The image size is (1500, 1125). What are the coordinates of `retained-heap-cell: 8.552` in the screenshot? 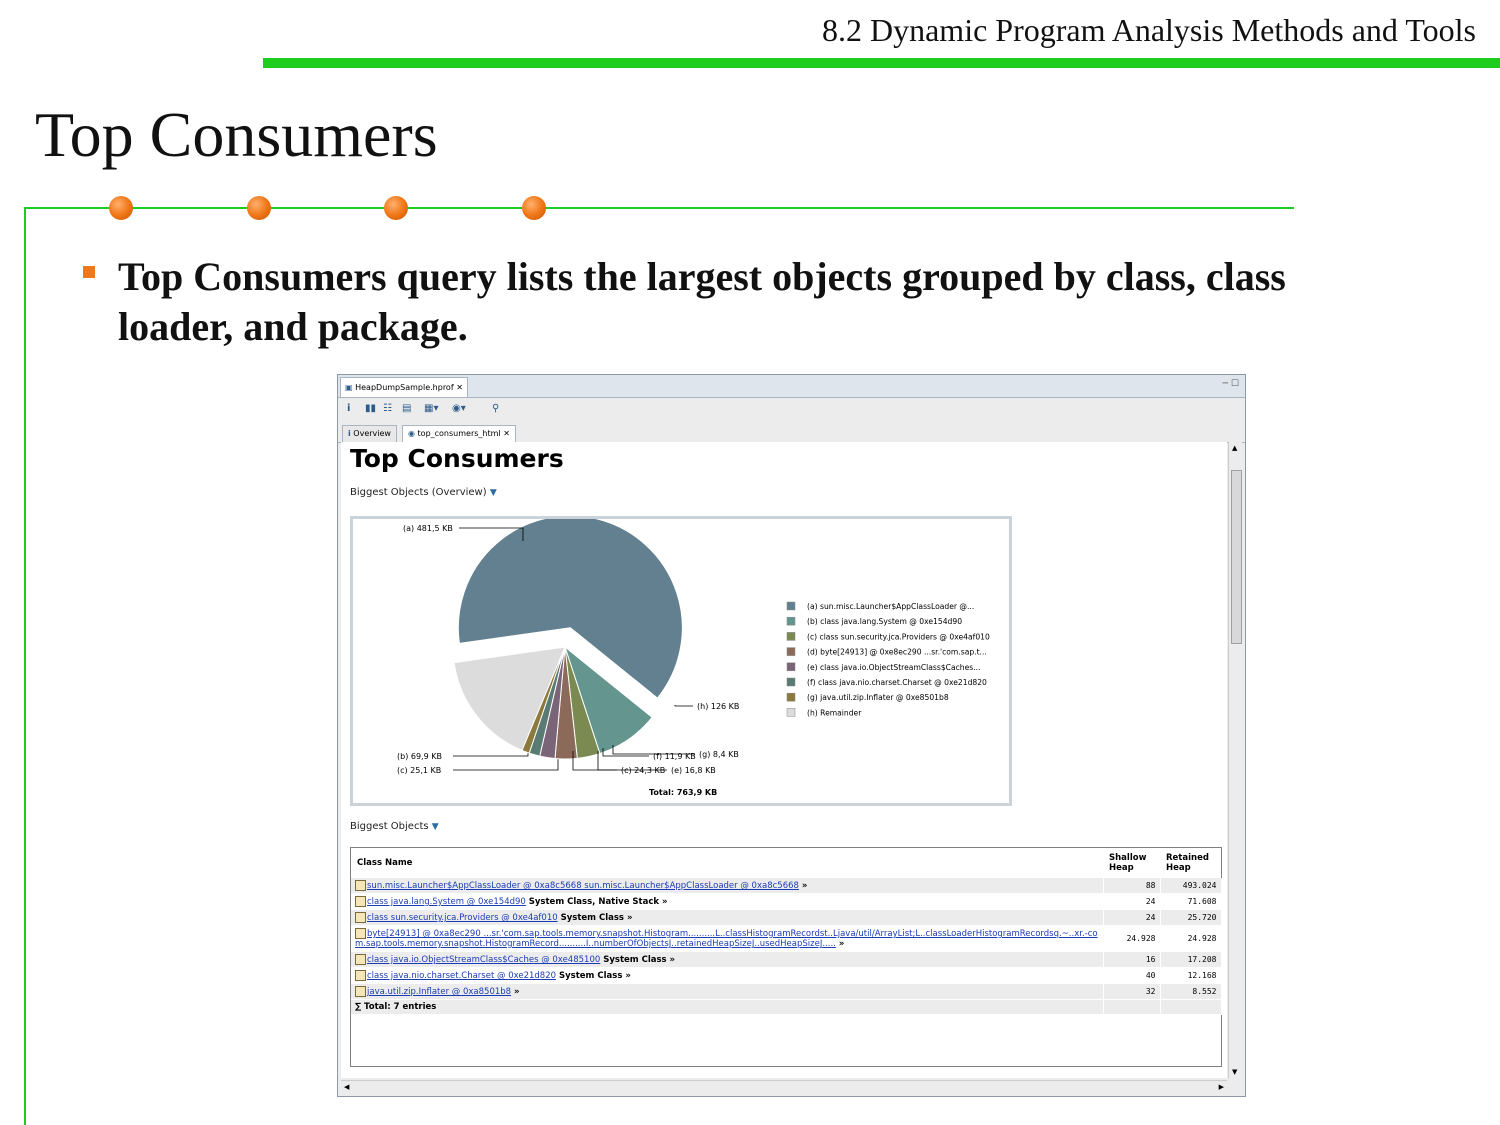 It's located at (1191, 991).